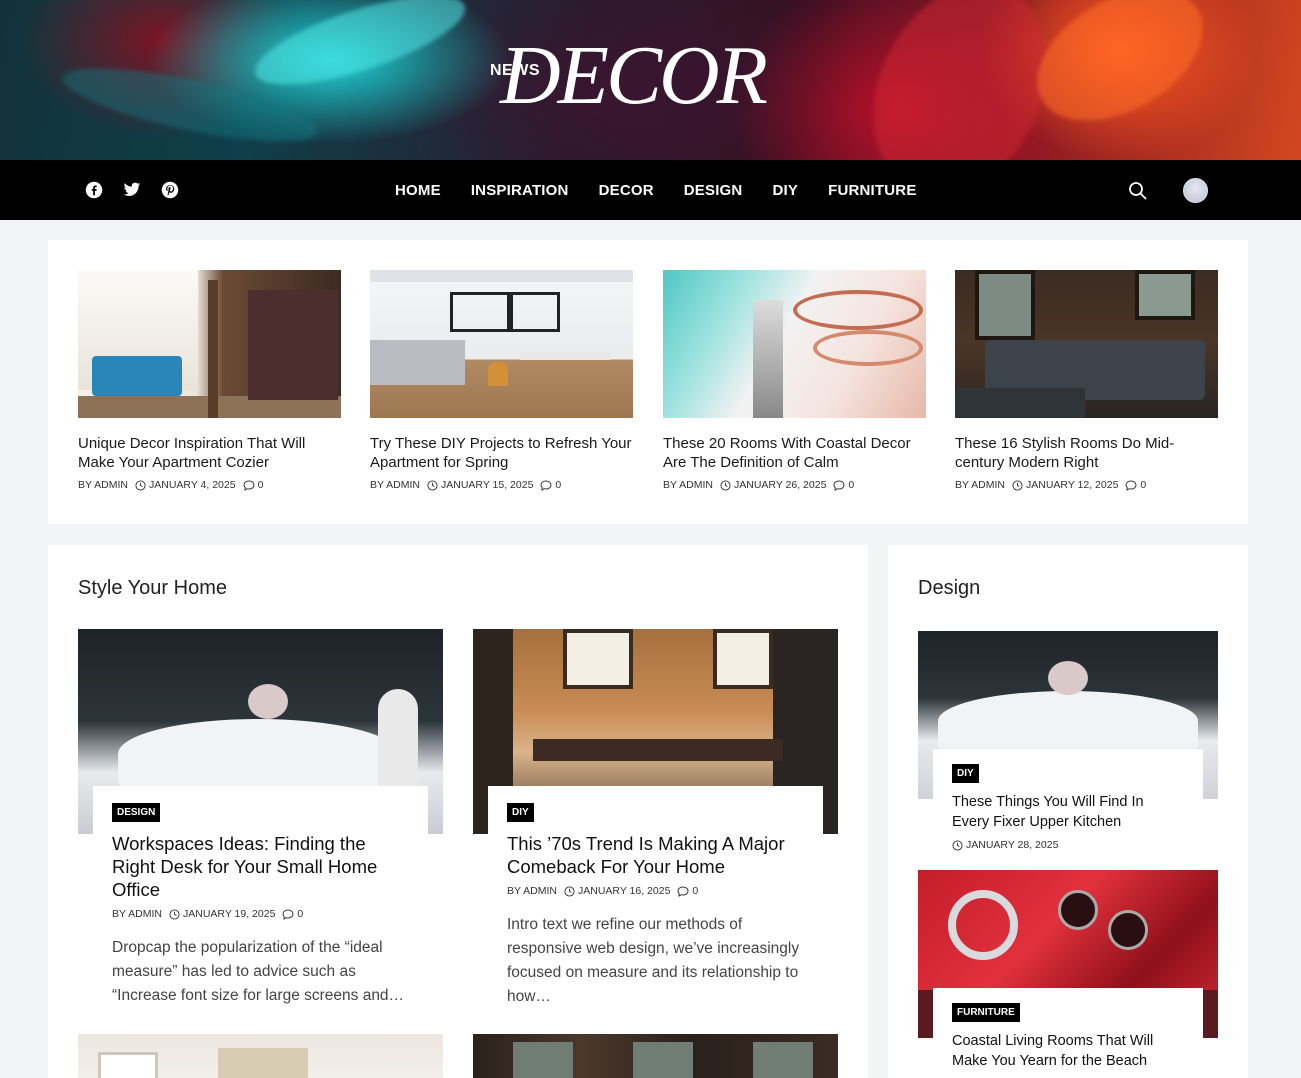 This screenshot has height=1078, width=1301. What do you see at coordinates (520, 190) in the screenshot?
I see `nav-inspiration: INSPIRATION` at bounding box center [520, 190].